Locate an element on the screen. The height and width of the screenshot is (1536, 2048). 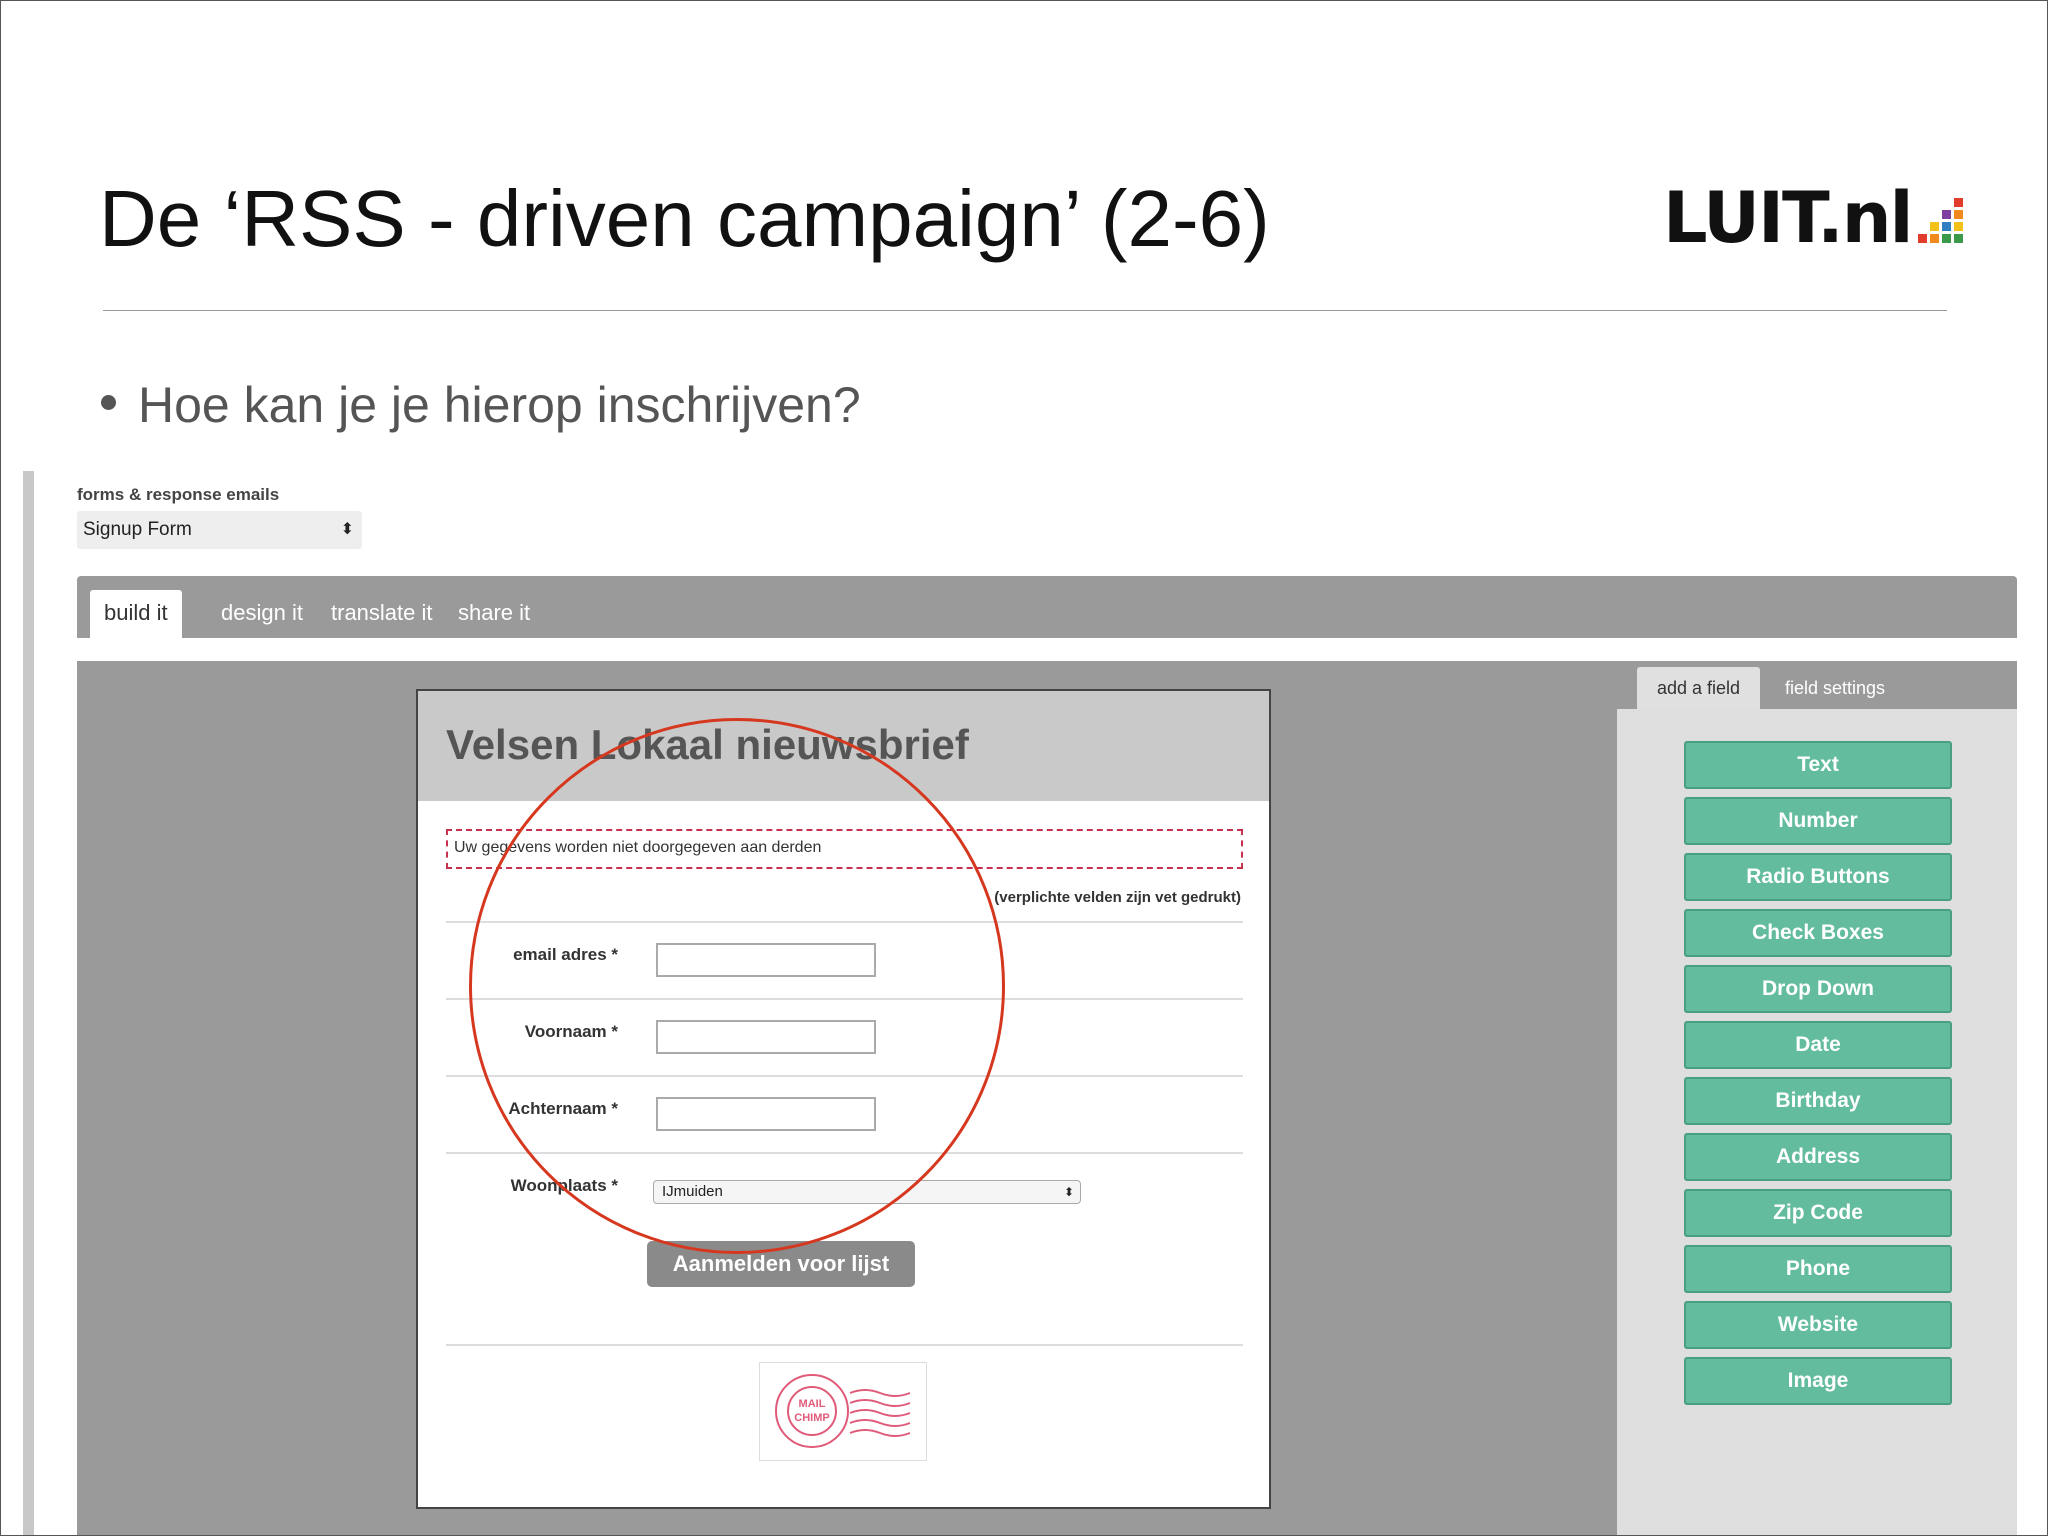
city-select-value: IJmuiden is located at coordinates (692, 1191).